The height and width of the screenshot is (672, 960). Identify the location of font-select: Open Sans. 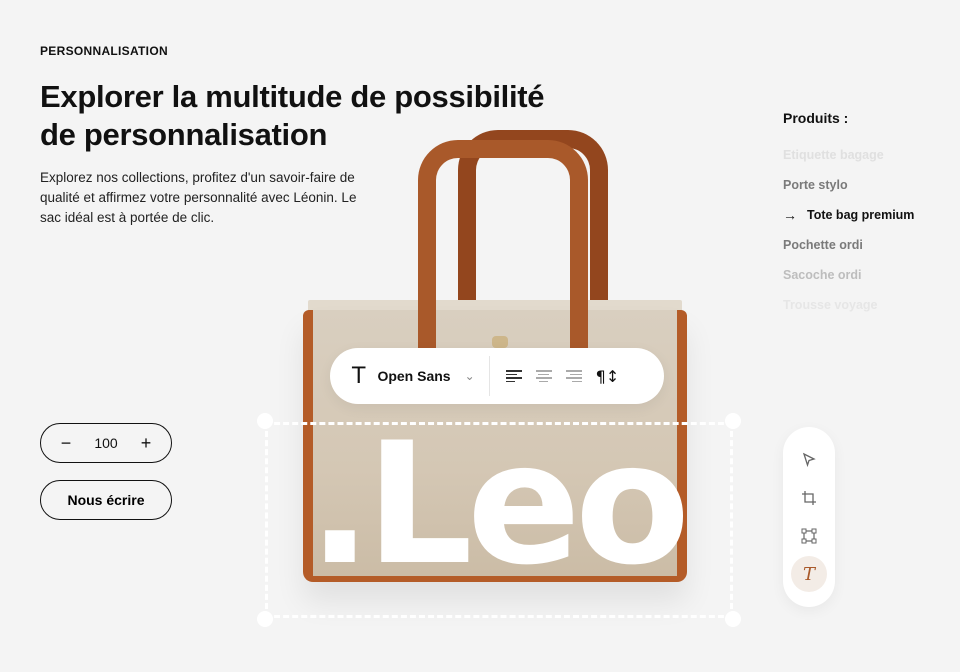
(413, 376).